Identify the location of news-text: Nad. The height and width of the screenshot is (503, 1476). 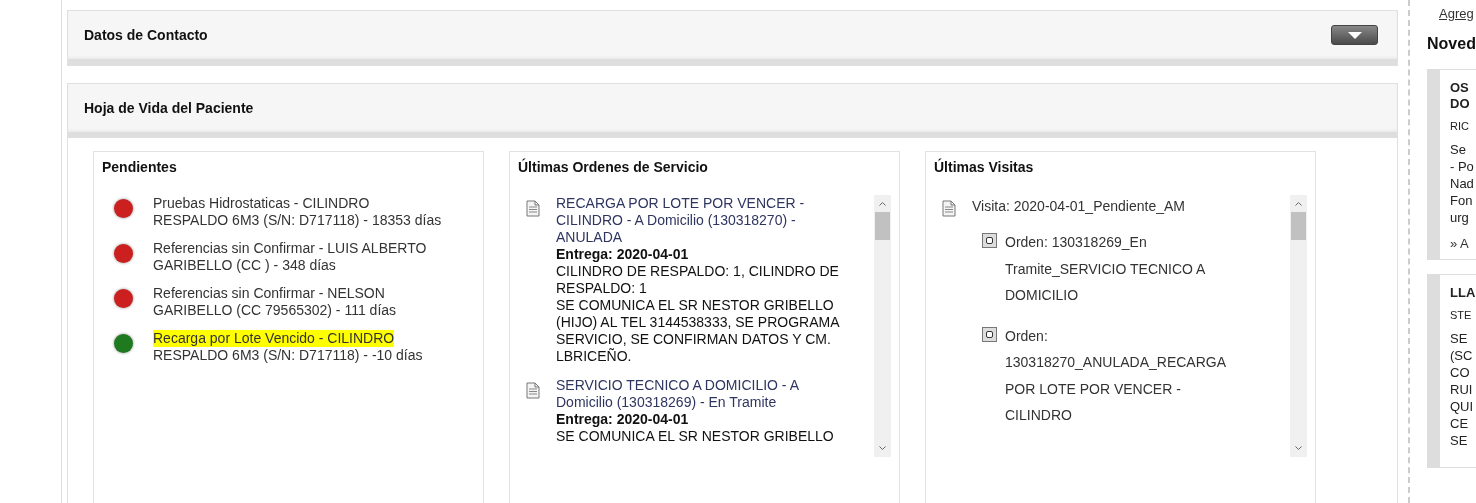
(1462, 183).